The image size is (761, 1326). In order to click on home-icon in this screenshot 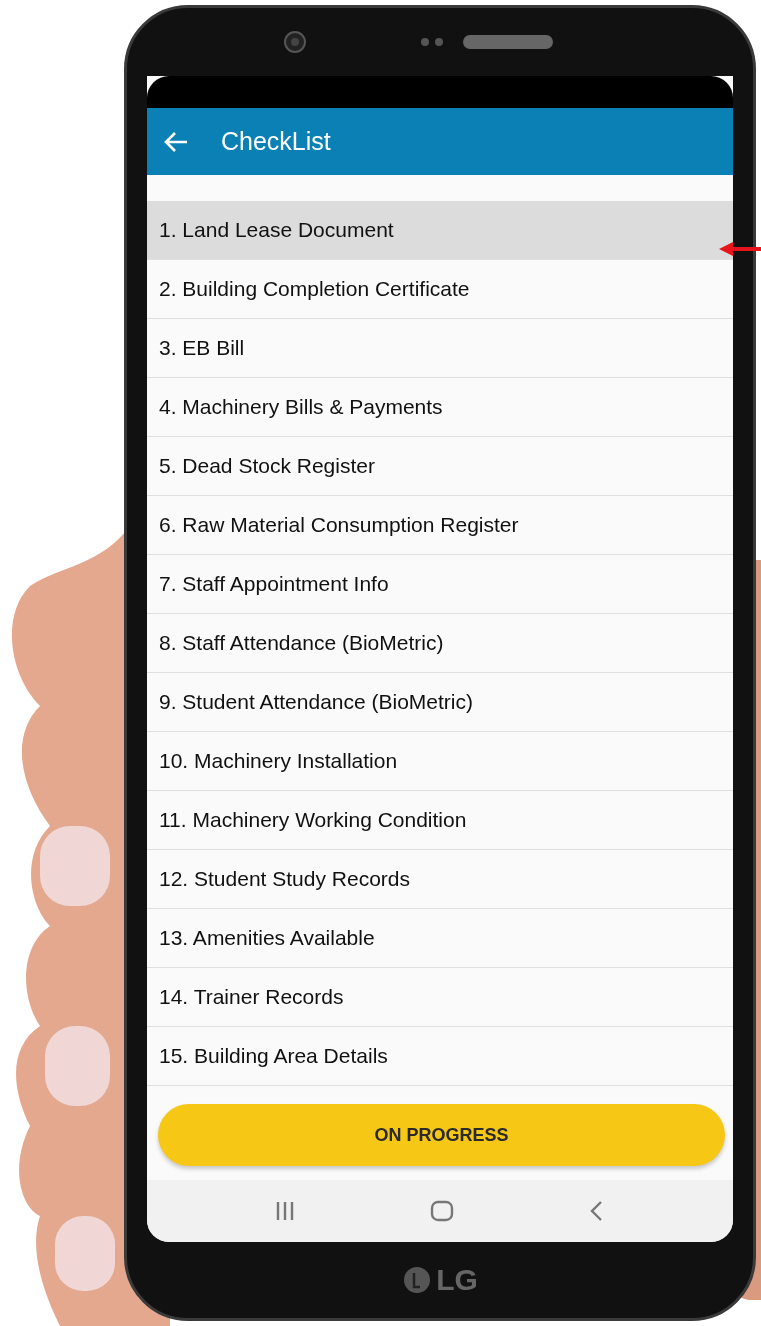, I will do `click(442, 1211)`.